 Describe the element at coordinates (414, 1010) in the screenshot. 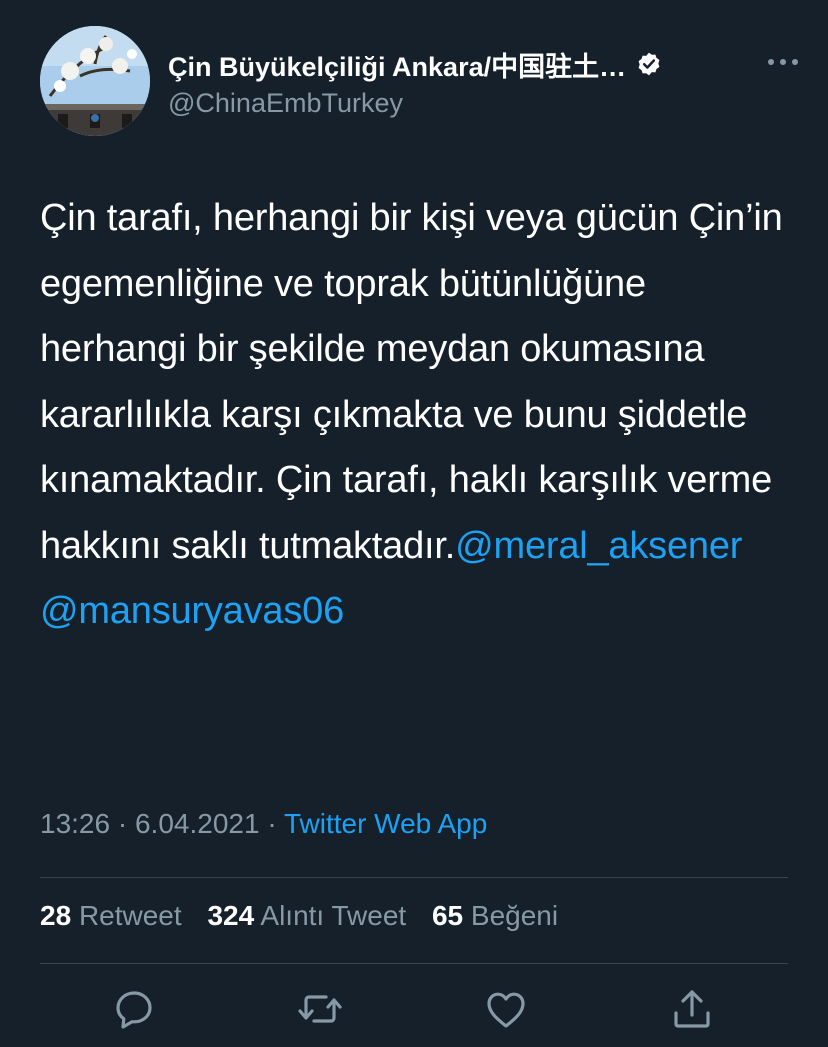

I see `action-bar` at that location.